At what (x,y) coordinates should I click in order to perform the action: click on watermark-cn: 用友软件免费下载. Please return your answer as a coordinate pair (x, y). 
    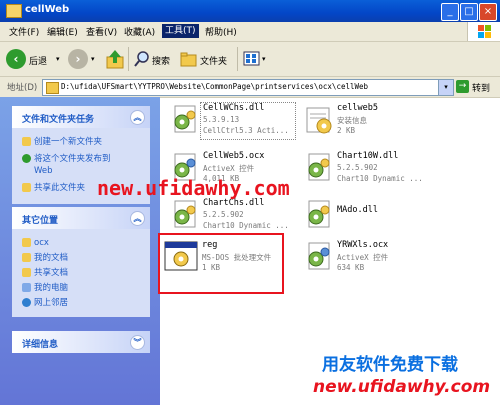
    Looking at the image, I should click on (390, 365).